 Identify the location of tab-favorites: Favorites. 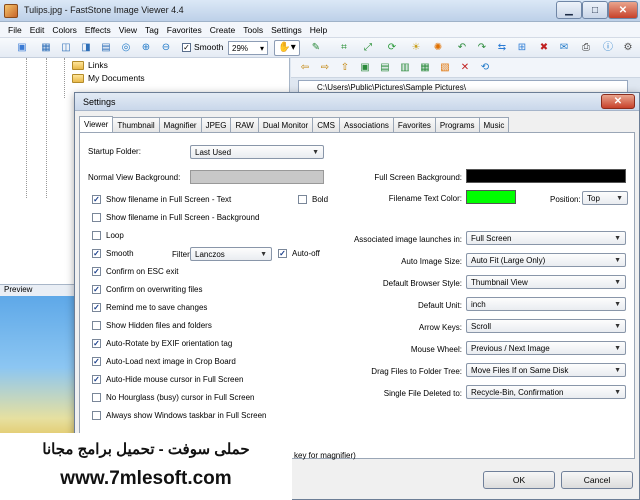
(414, 124).